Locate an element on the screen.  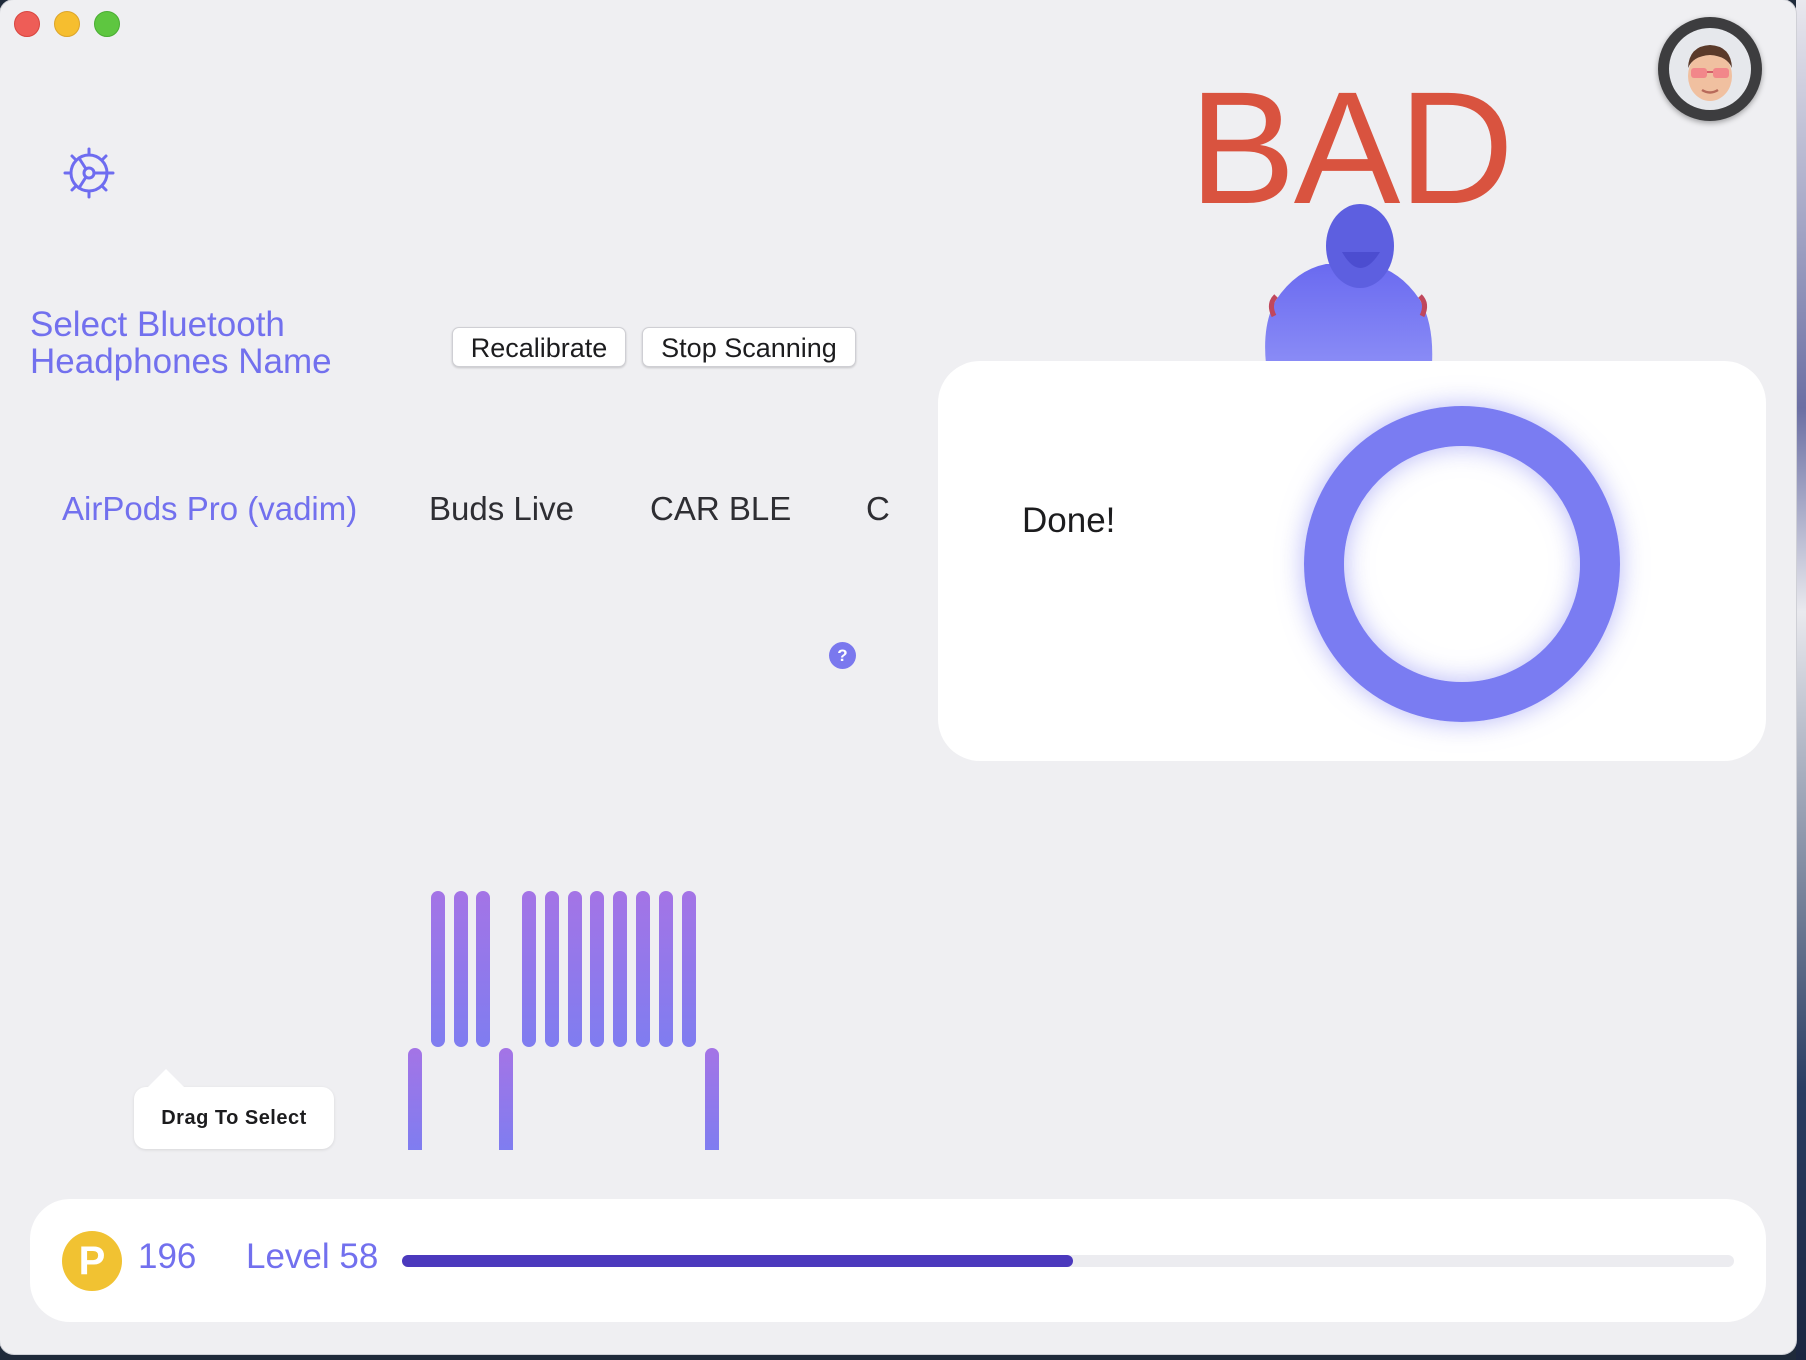
device-item-car-ble: CAR BLE is located at coordinates (720, 509).